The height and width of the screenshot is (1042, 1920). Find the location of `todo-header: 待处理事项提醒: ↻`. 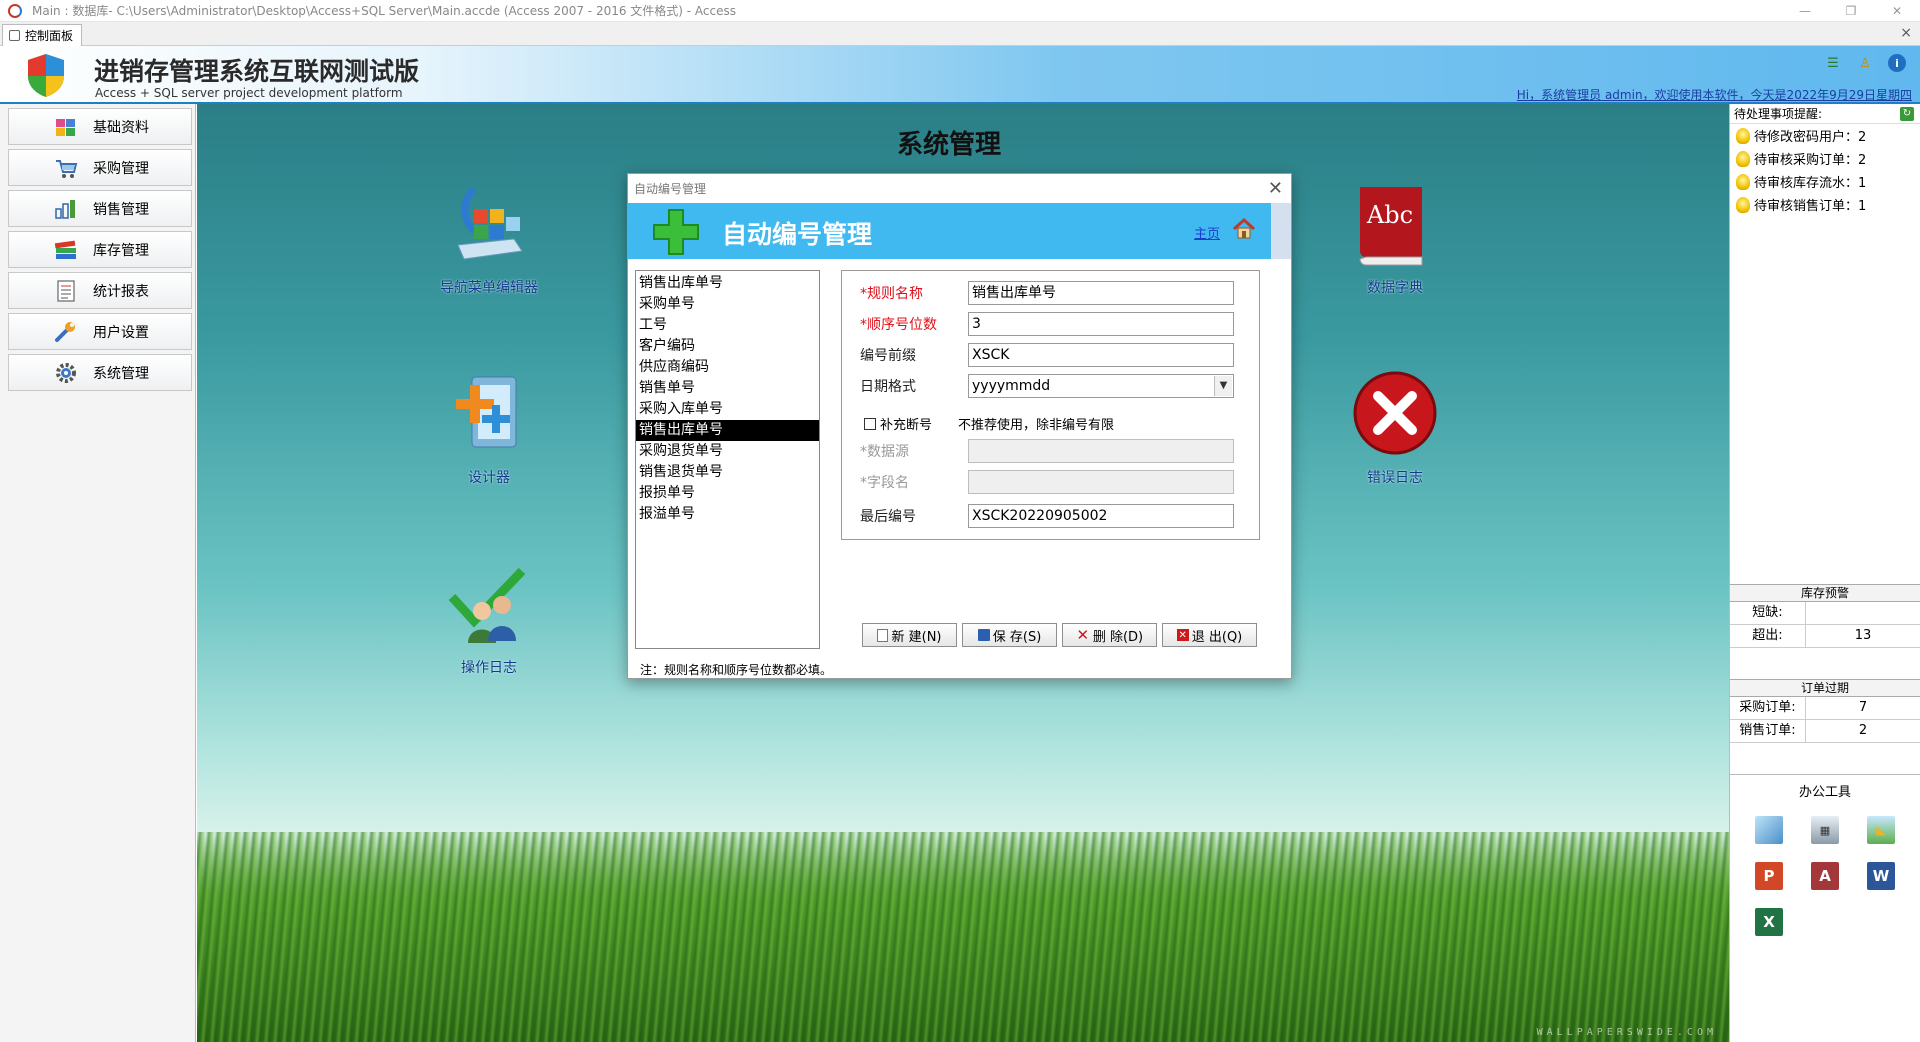

todo-header: 待处理事项提醒: ↻ is located at coordinates (1825, 114).